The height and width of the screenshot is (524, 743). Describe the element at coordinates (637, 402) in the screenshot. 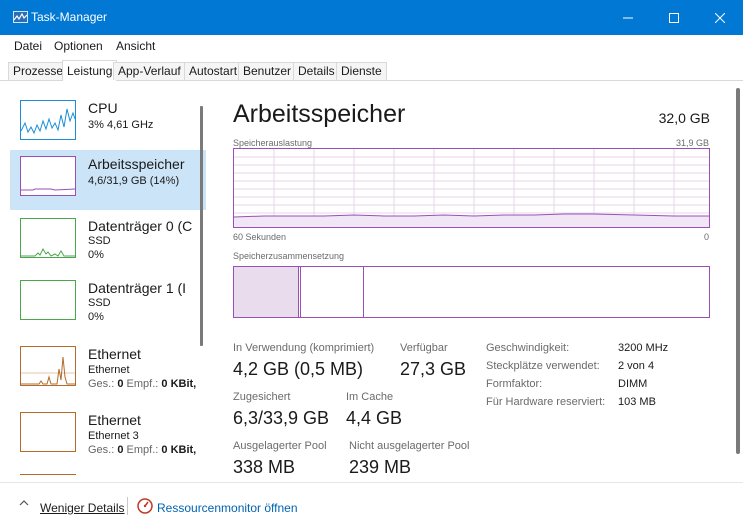

I see `hardware-reserved-value: 103 MB` at that location.